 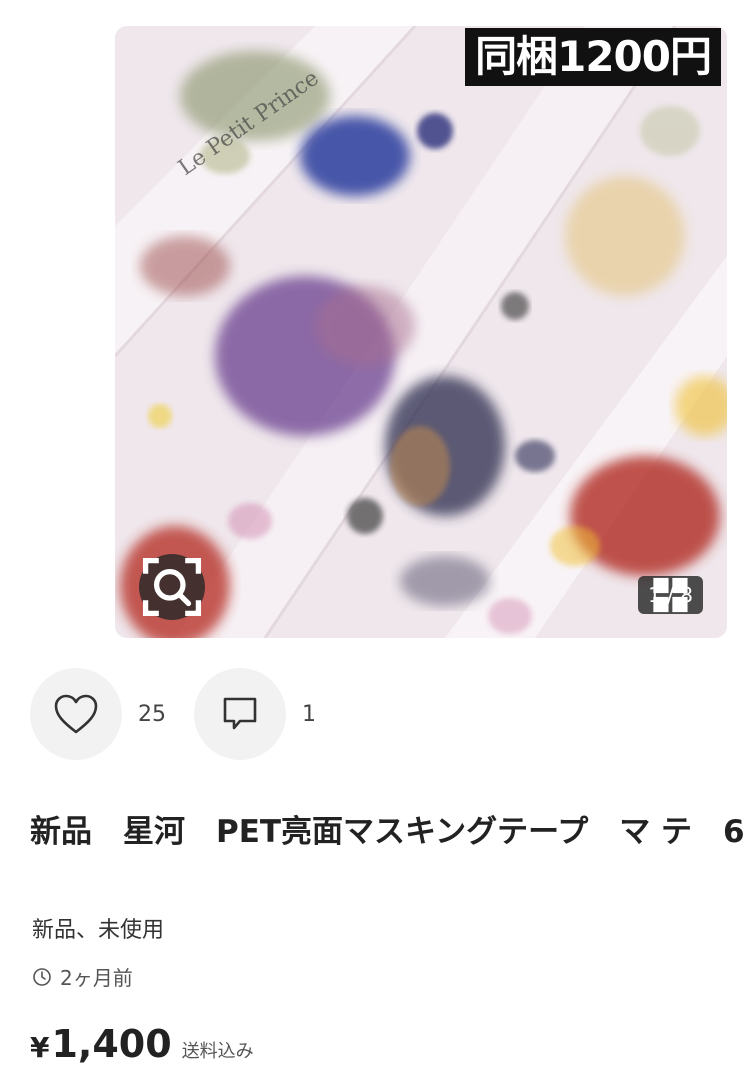 I want to click on grid-icon, so click(x=670, y=595).